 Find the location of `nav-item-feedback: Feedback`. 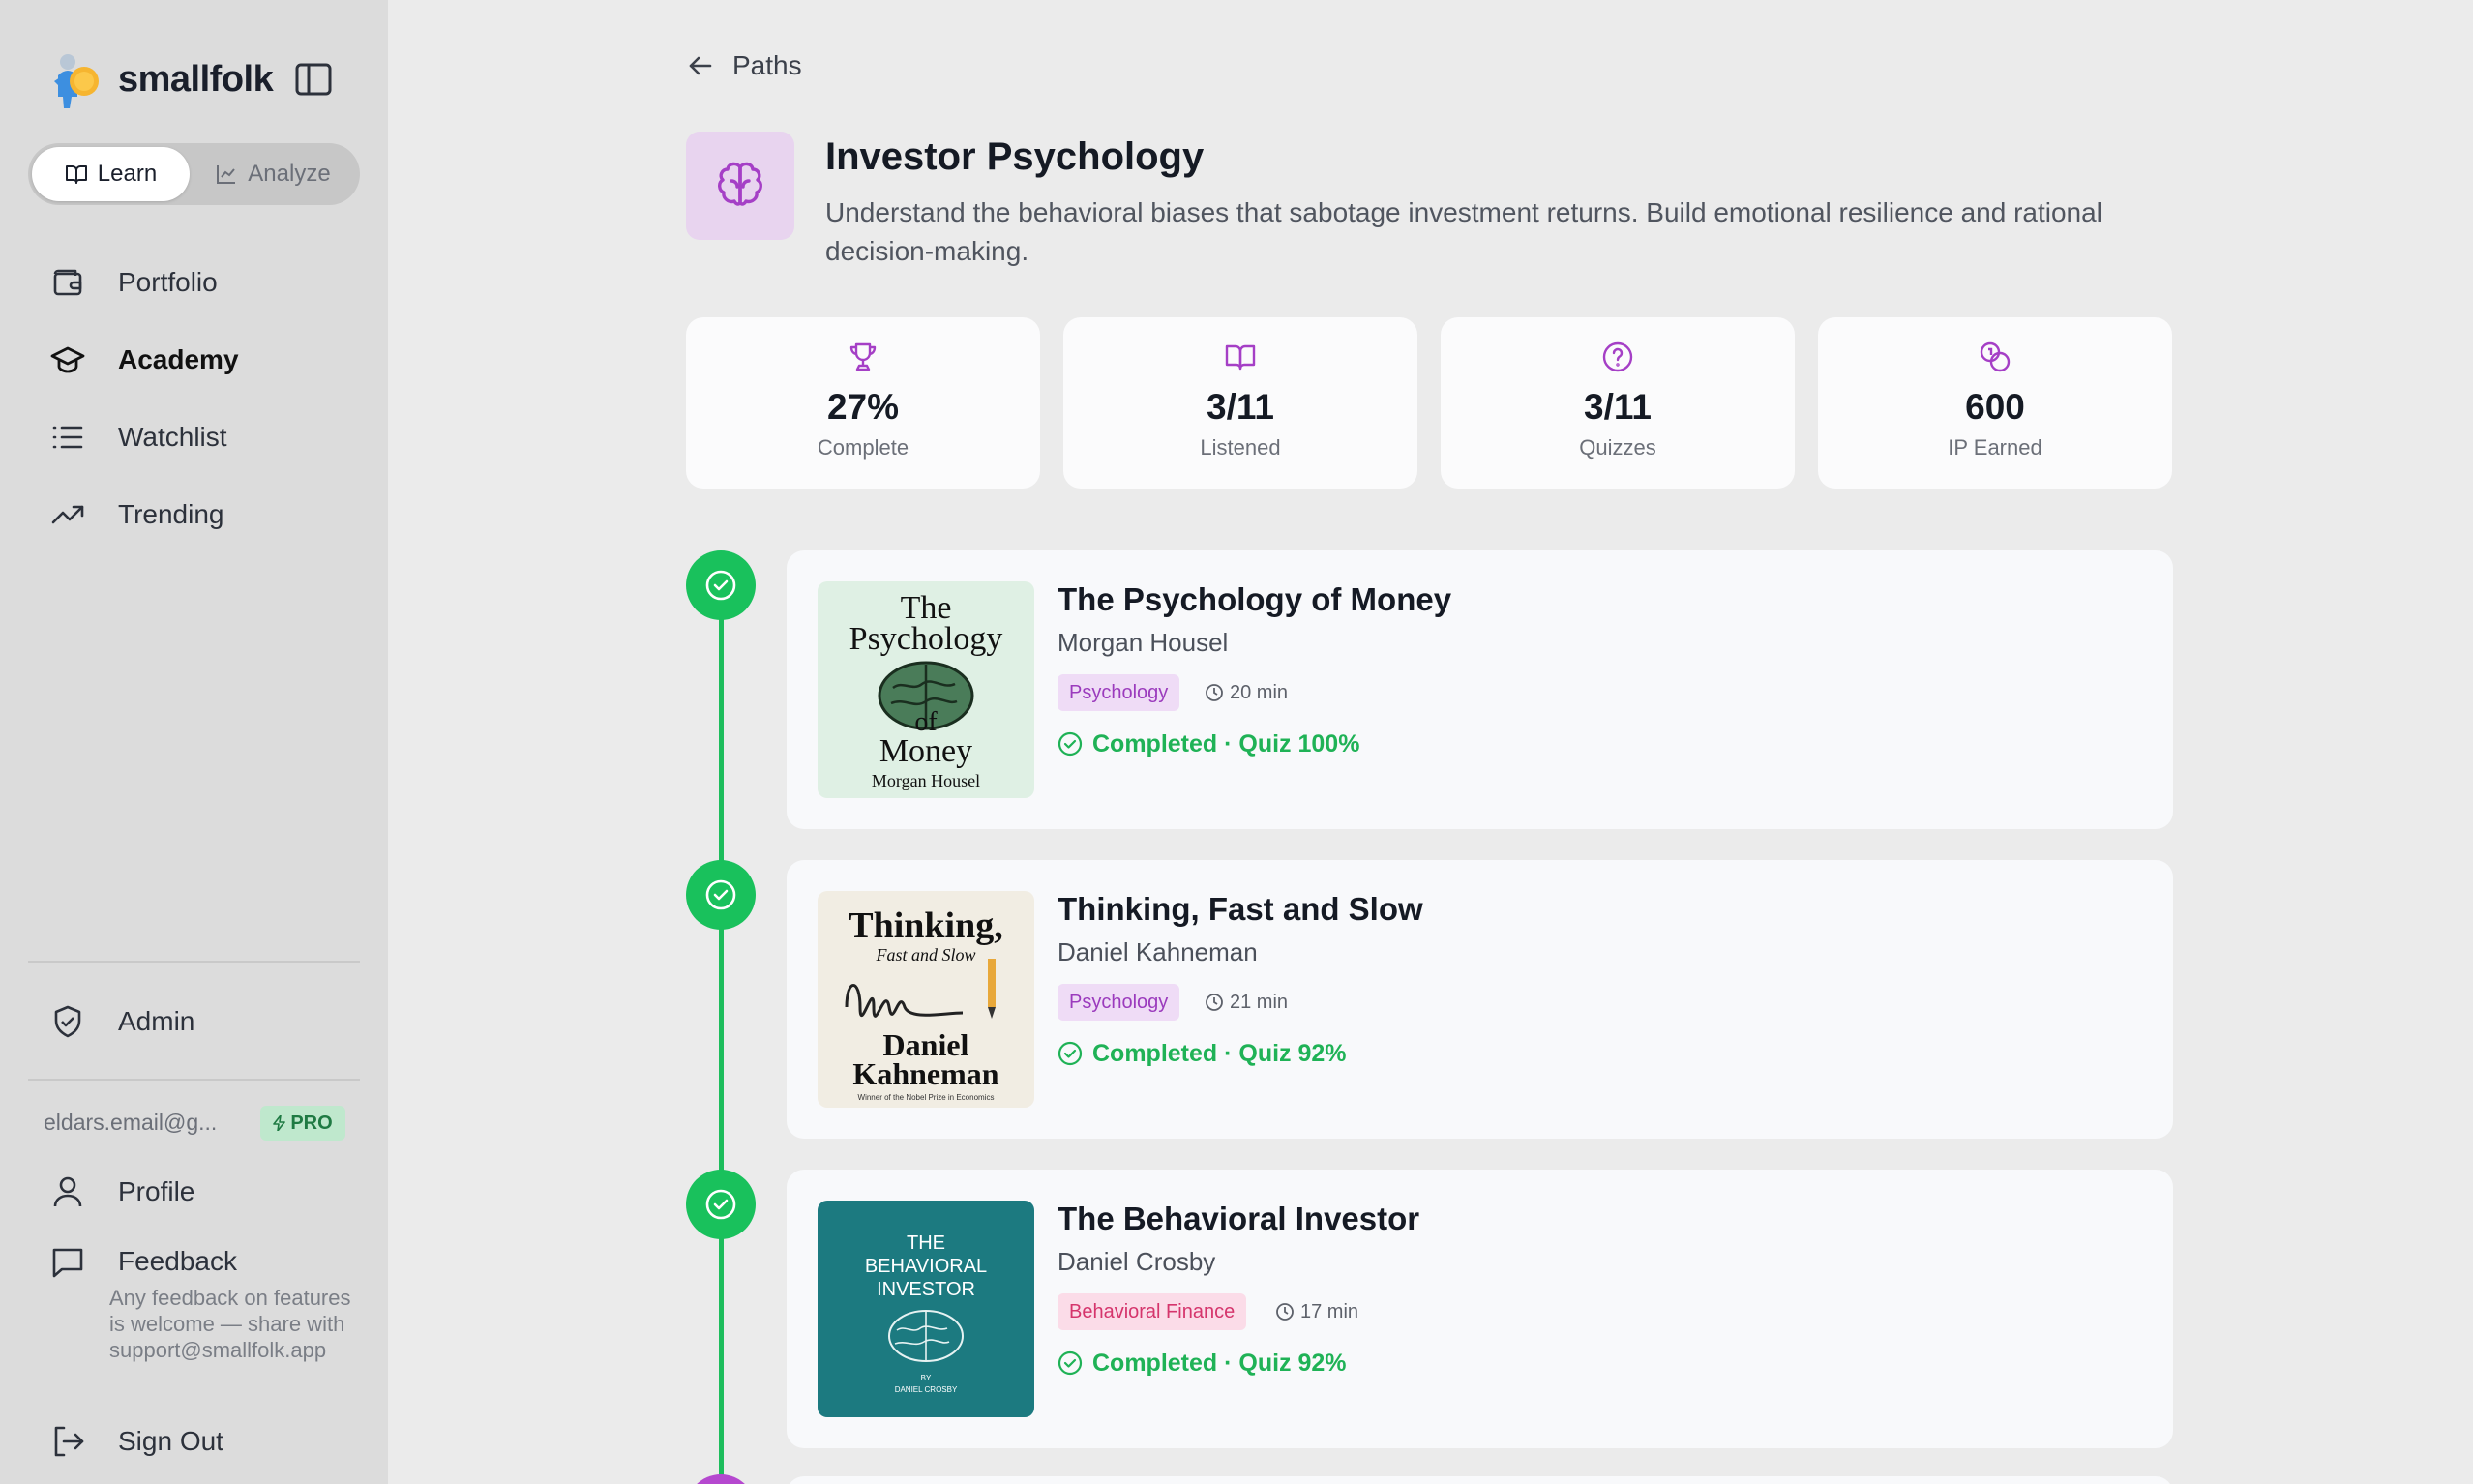

nav-item-feedback: Feedback is located at coordinates (144, 1261).